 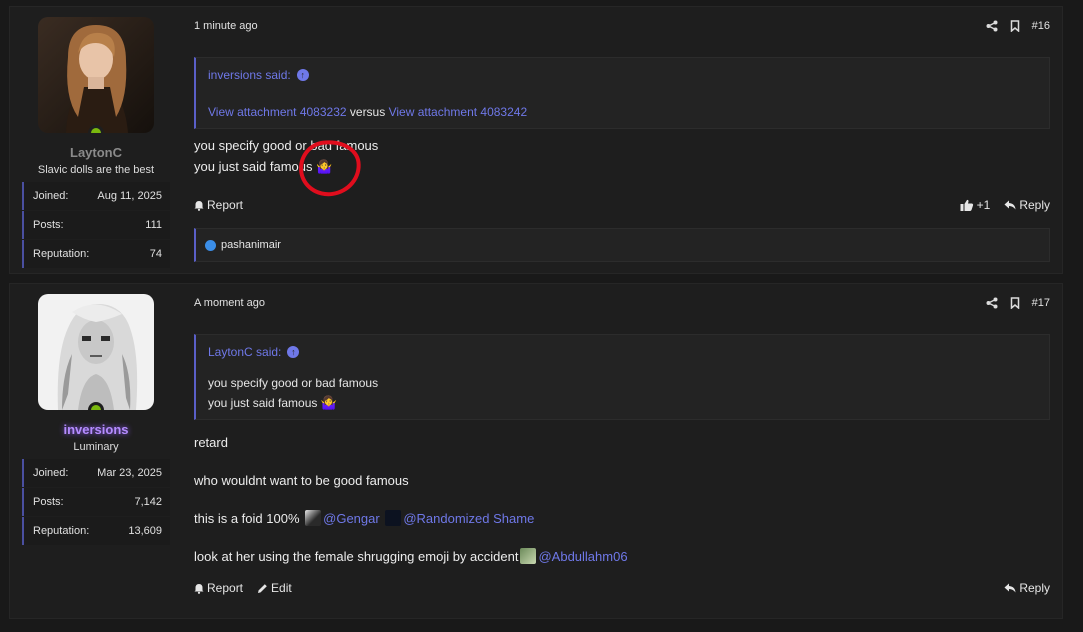 What do you see at coordinates (96, 170) in the screenshot?
I see `user-title: Slavic dolls are the best` at bounding box center [96, 170].